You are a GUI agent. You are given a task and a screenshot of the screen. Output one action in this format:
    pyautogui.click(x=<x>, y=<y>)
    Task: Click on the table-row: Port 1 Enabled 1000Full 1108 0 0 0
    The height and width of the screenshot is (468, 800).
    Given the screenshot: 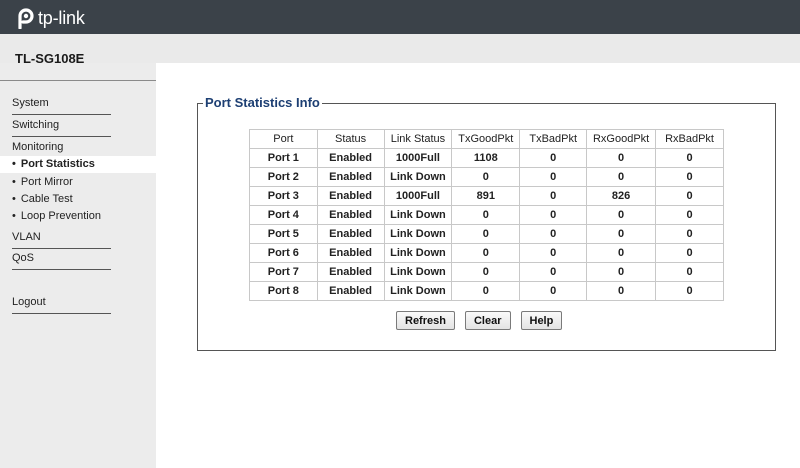 What is the action you would take?
    pyautogui.click(x=486, y=158)
    